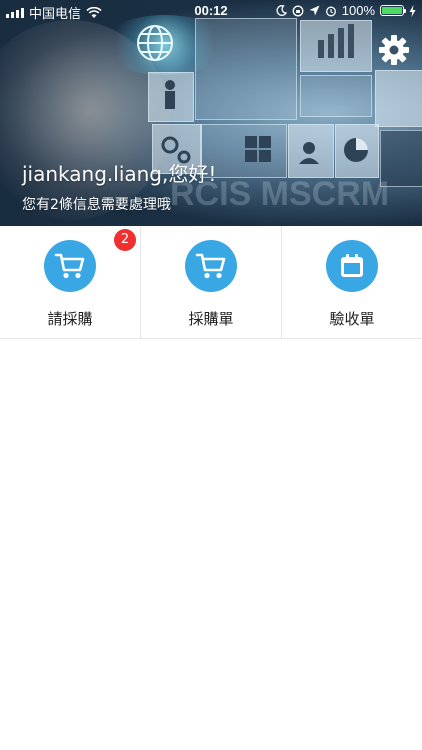 The image size is (422, 750). What do you see at coordinates (211, 11) in the screenshot?
I see `status-bar: 中国电信 00:12 100%` at bounding box center [211, 11].